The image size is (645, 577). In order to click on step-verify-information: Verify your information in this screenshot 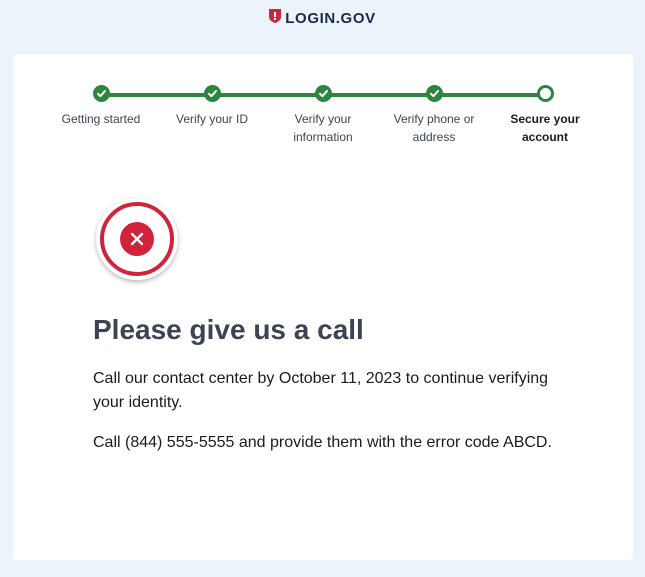, I will do `click(323, 115)`.